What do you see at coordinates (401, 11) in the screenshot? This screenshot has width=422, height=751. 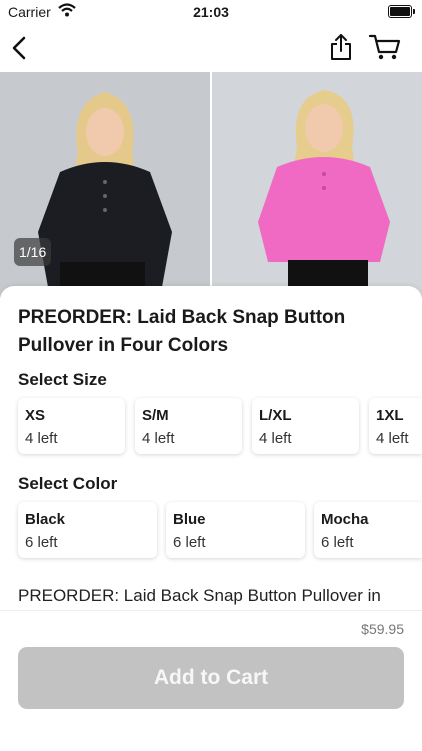 I see `battery-icon` at bounding box center [401, 11].